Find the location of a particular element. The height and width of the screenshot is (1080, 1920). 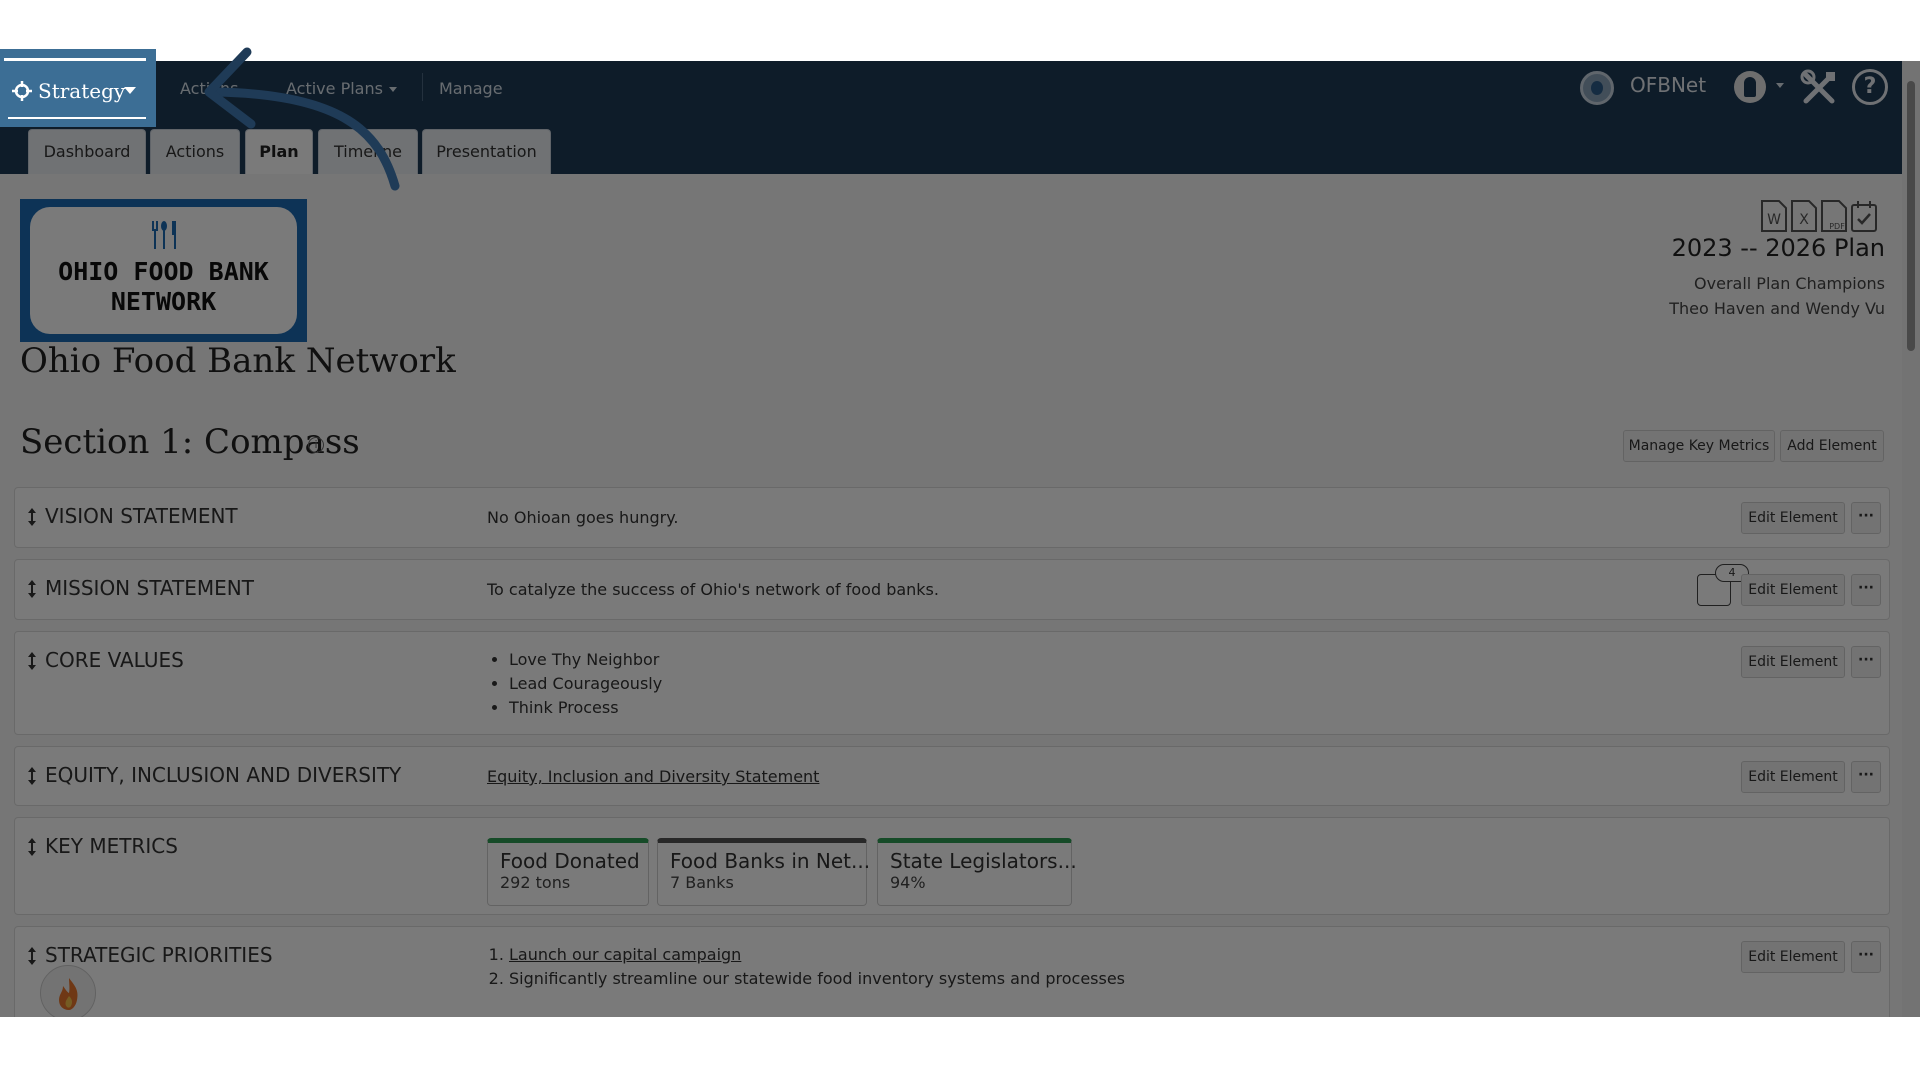

fire-widget-button is located at coordinates (68, 991).